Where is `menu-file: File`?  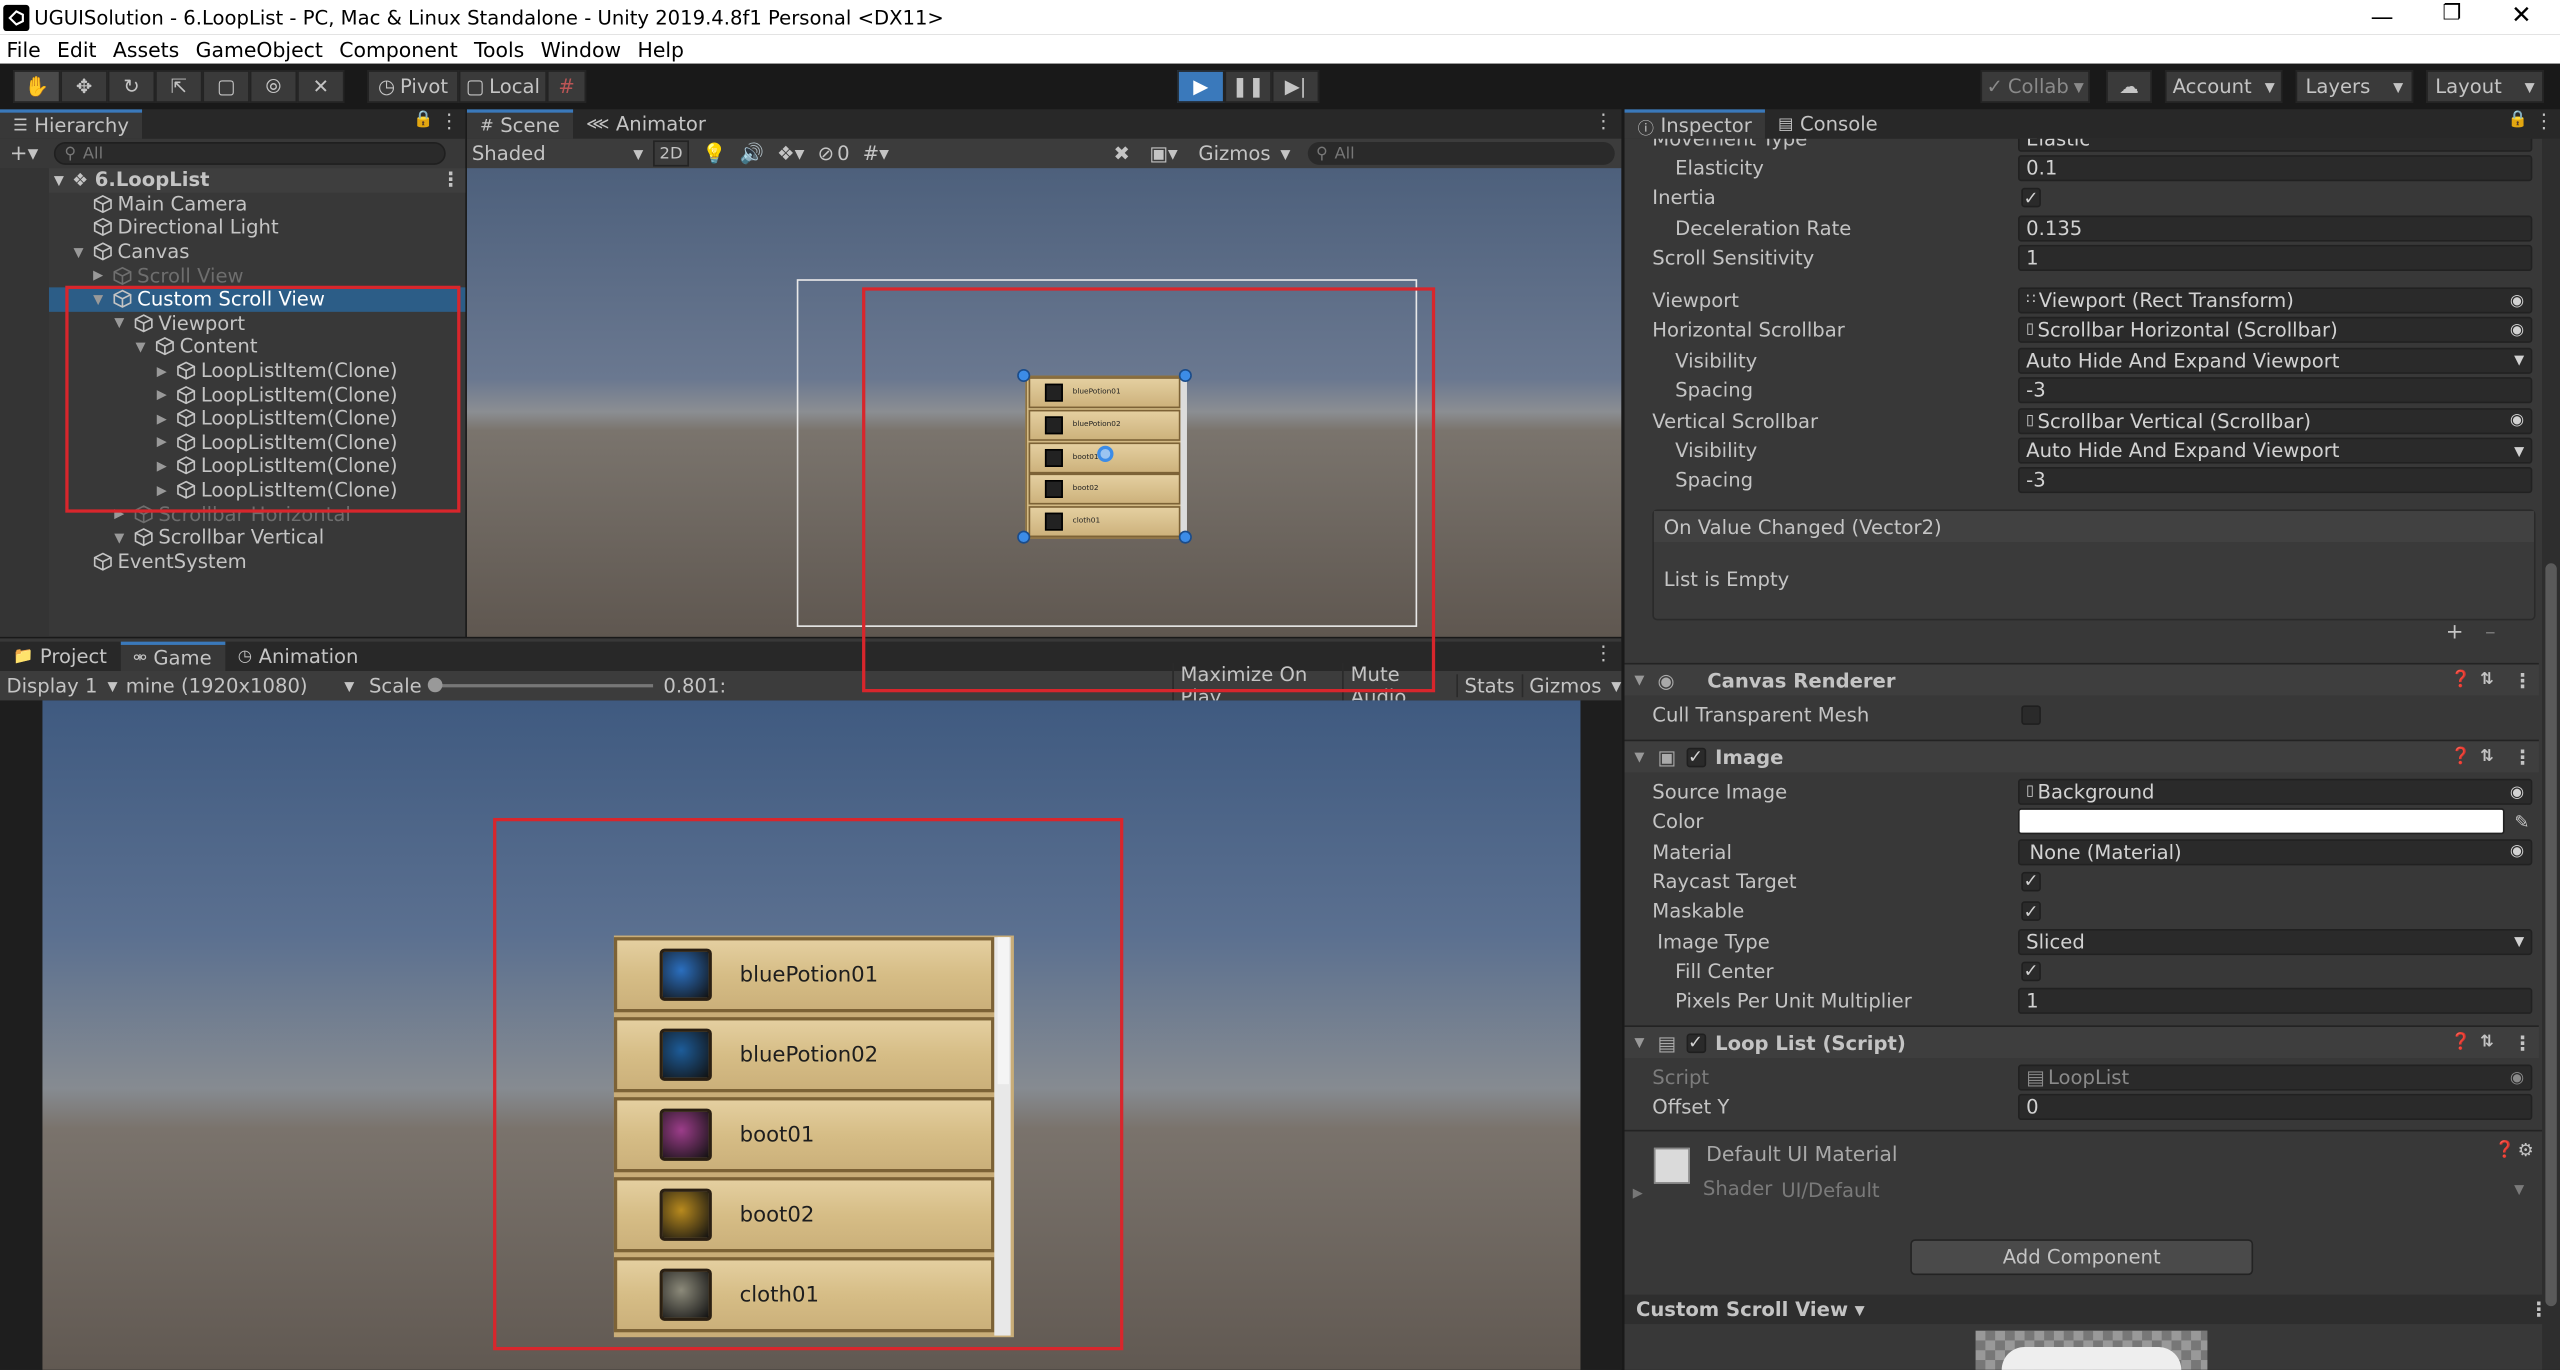 menu-file: File is located at coordinates (24, 49).